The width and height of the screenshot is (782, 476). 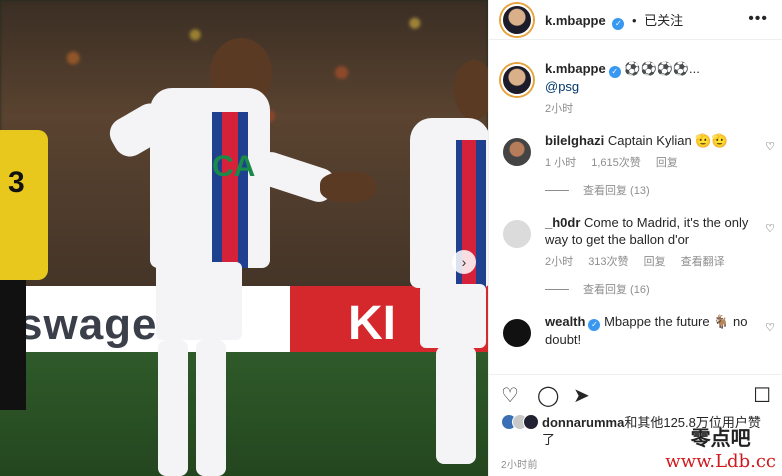 I want to click on author-avatar-small, so click(x=517, y=80).